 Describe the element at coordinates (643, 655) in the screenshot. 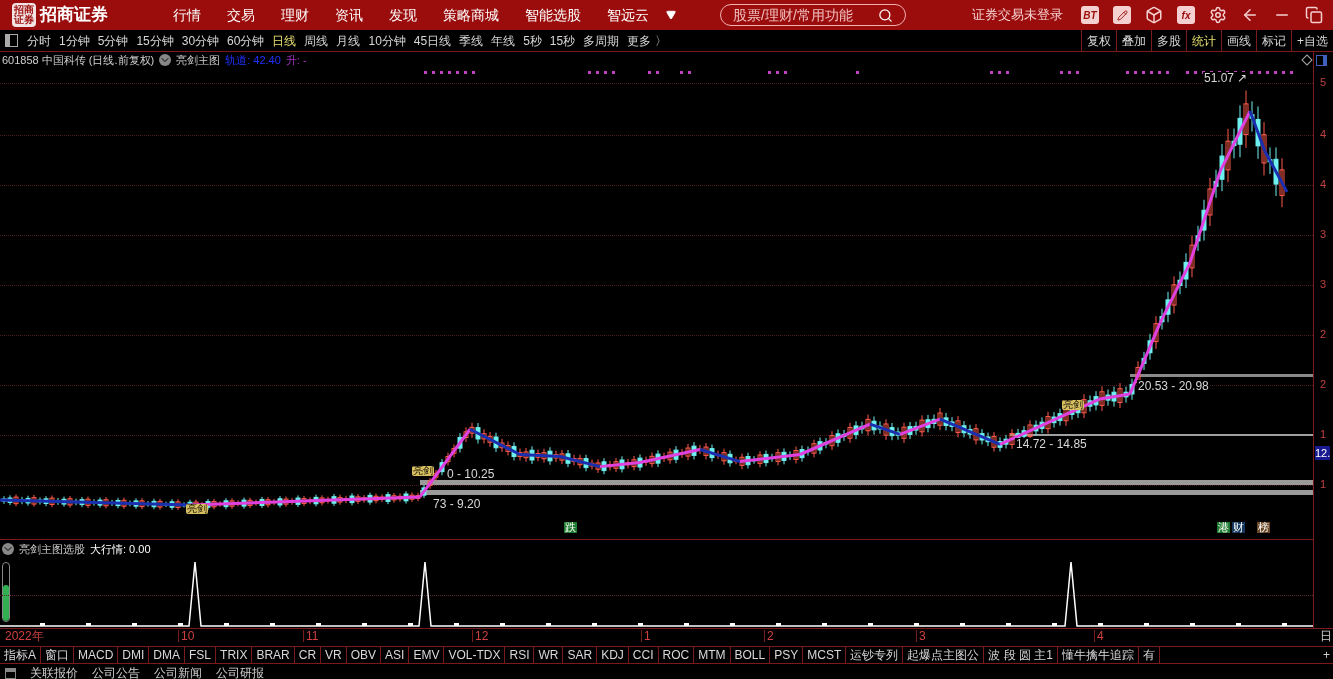

I see `indicator-tab: CCI` at that location.